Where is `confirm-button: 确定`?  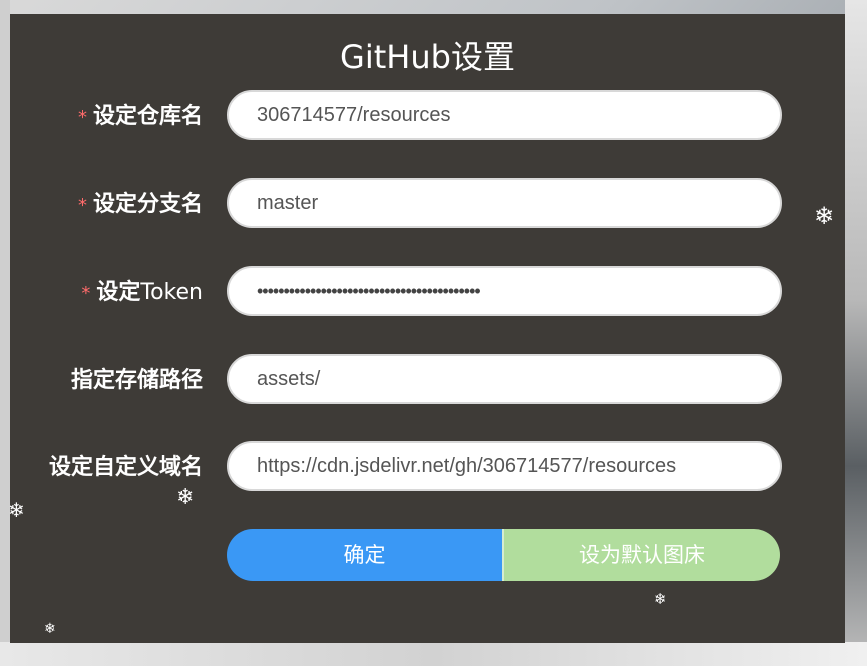 confirm-button: 确定 is located at coordinates (364, 555).